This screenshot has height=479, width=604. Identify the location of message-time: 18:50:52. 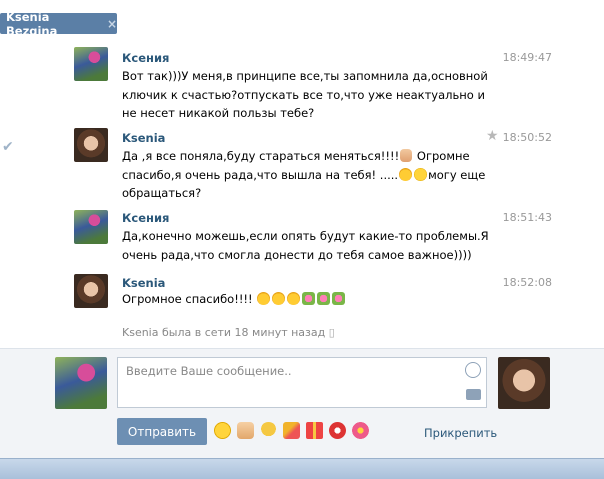
(527, 137).